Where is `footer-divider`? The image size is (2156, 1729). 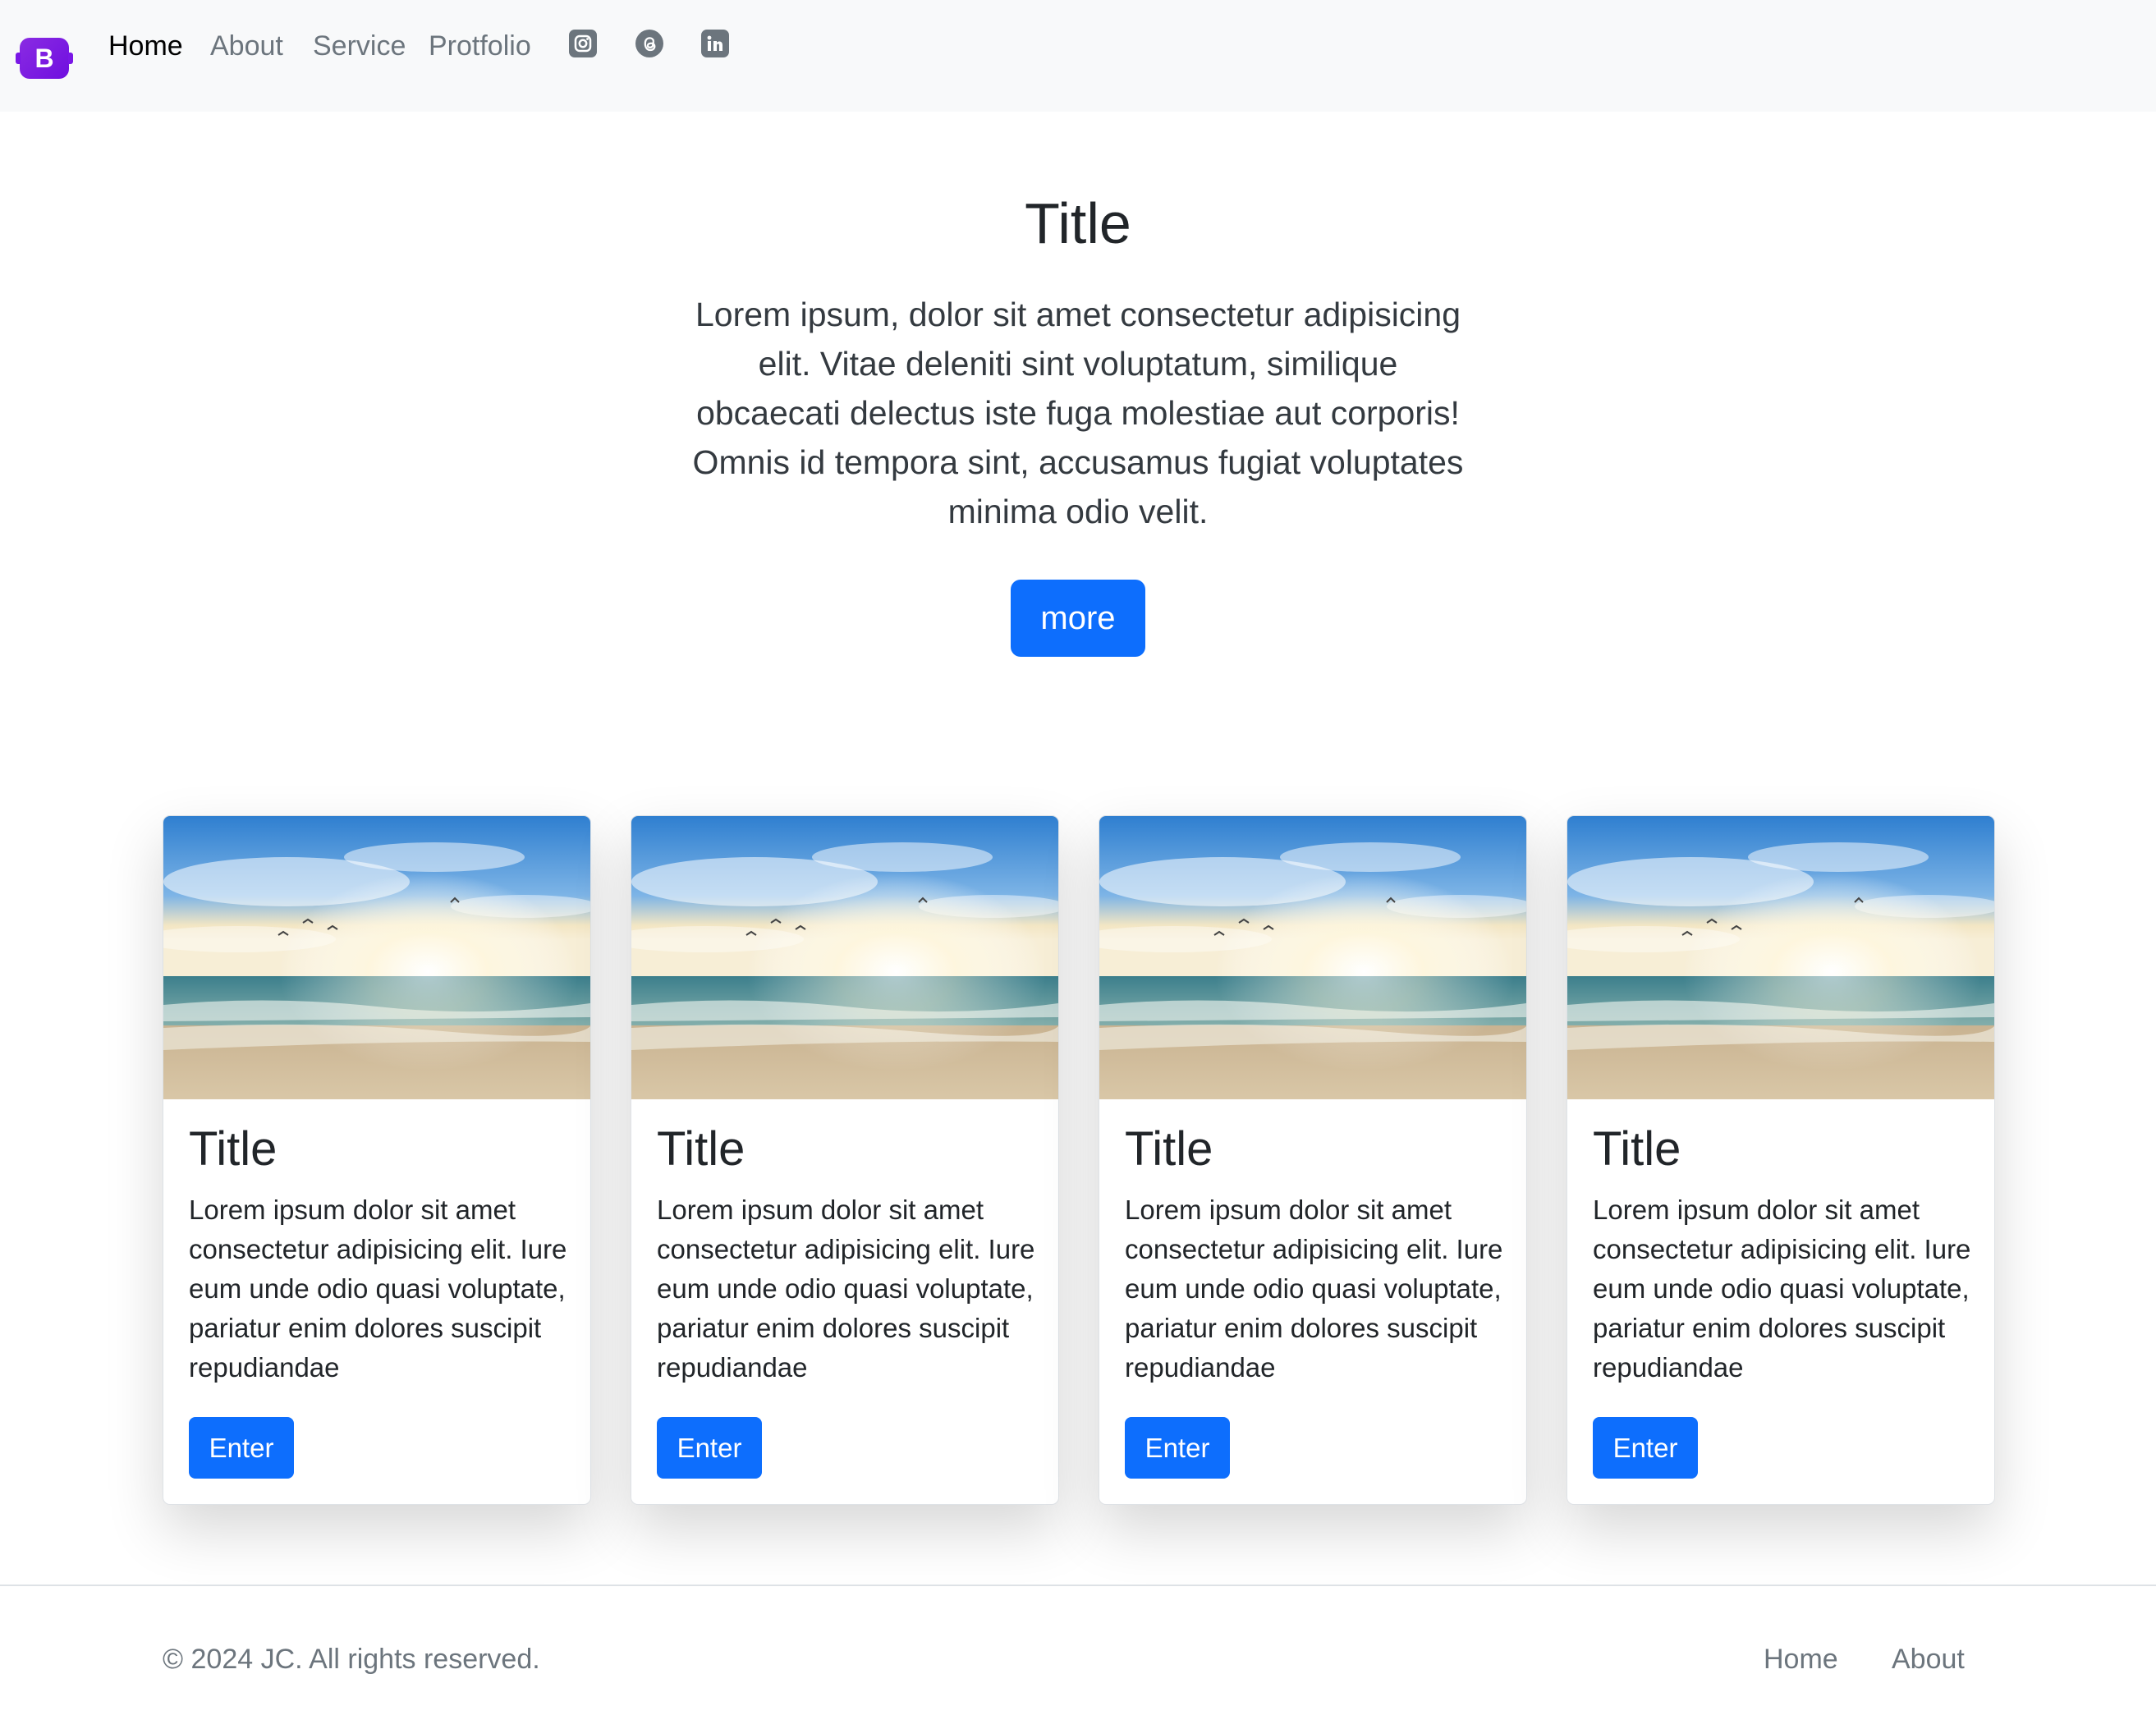
footer-divider is located at coordinates (1078, 1585).